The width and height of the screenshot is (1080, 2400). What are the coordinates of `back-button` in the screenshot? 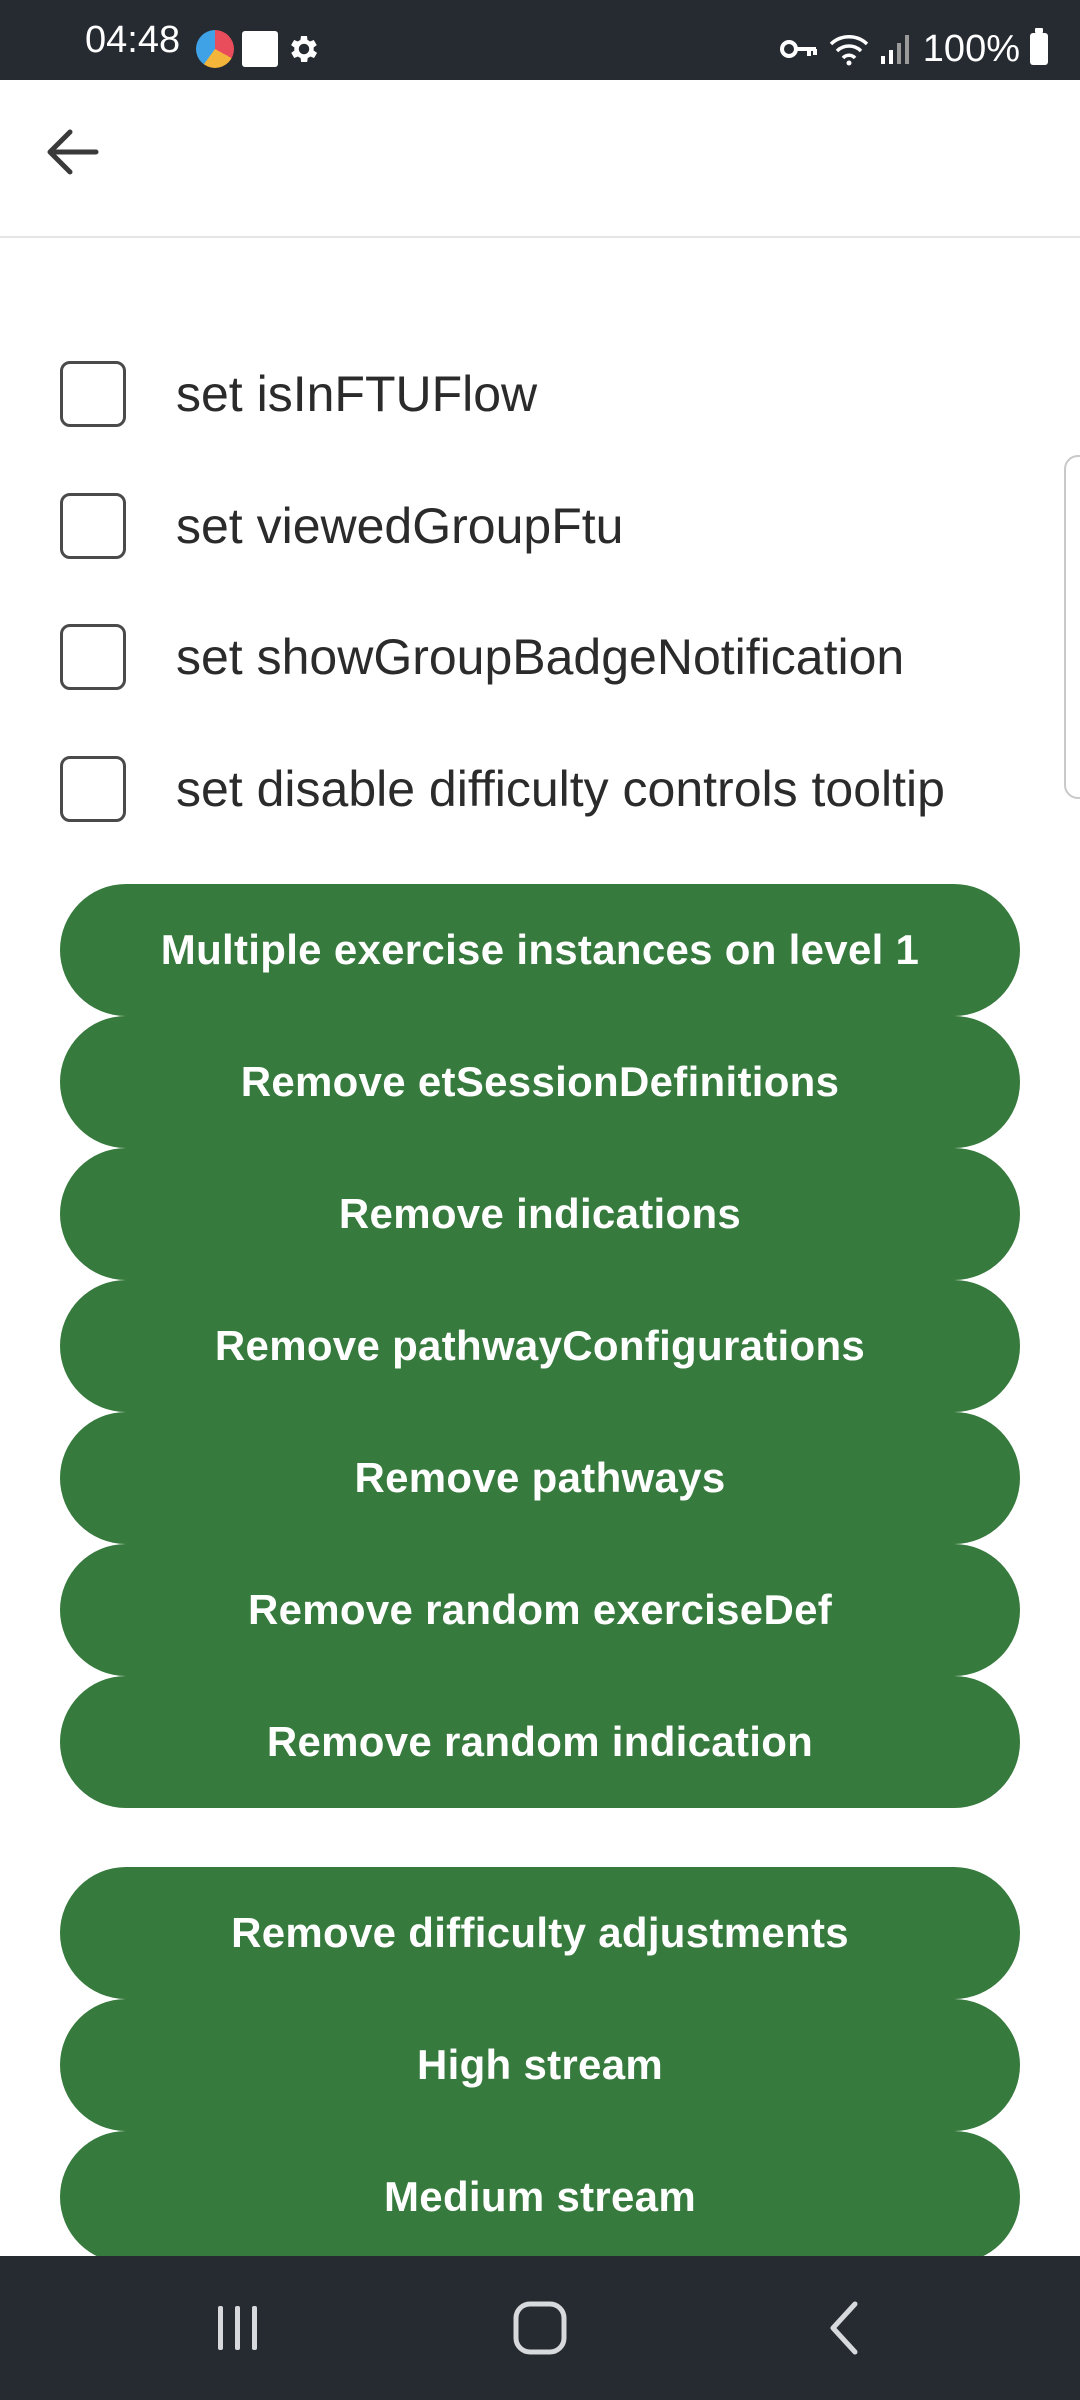 It's located at (72, 152).